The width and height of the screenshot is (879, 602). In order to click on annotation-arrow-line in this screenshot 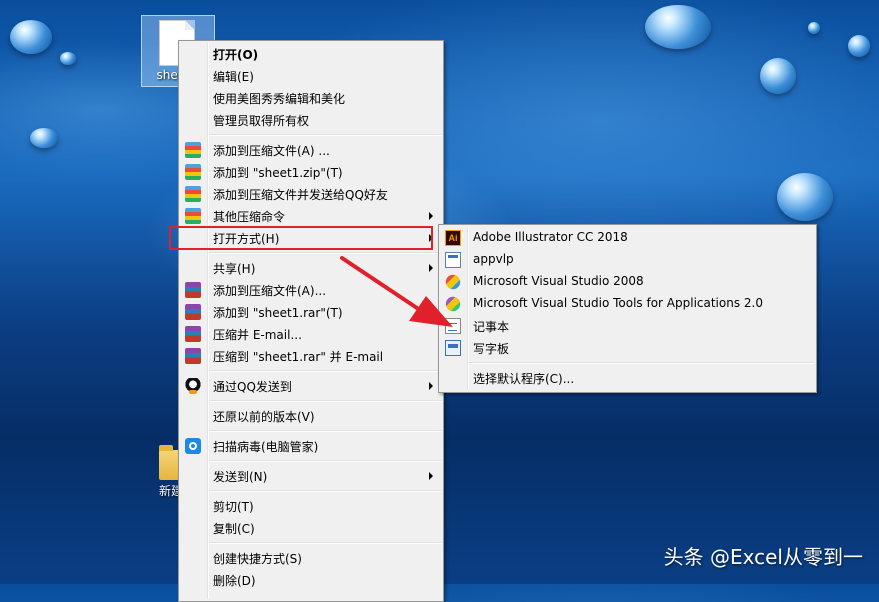, I will do `click(381, 284)`.